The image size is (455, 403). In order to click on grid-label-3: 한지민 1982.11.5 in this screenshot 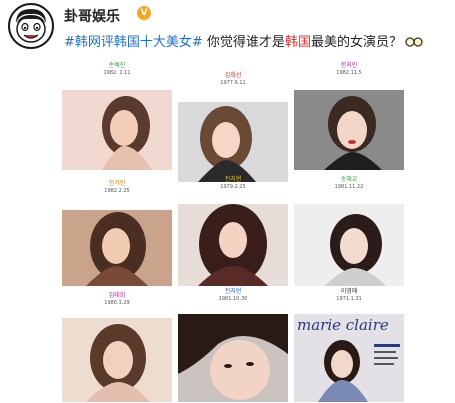, I will do `click(349, 69)`.